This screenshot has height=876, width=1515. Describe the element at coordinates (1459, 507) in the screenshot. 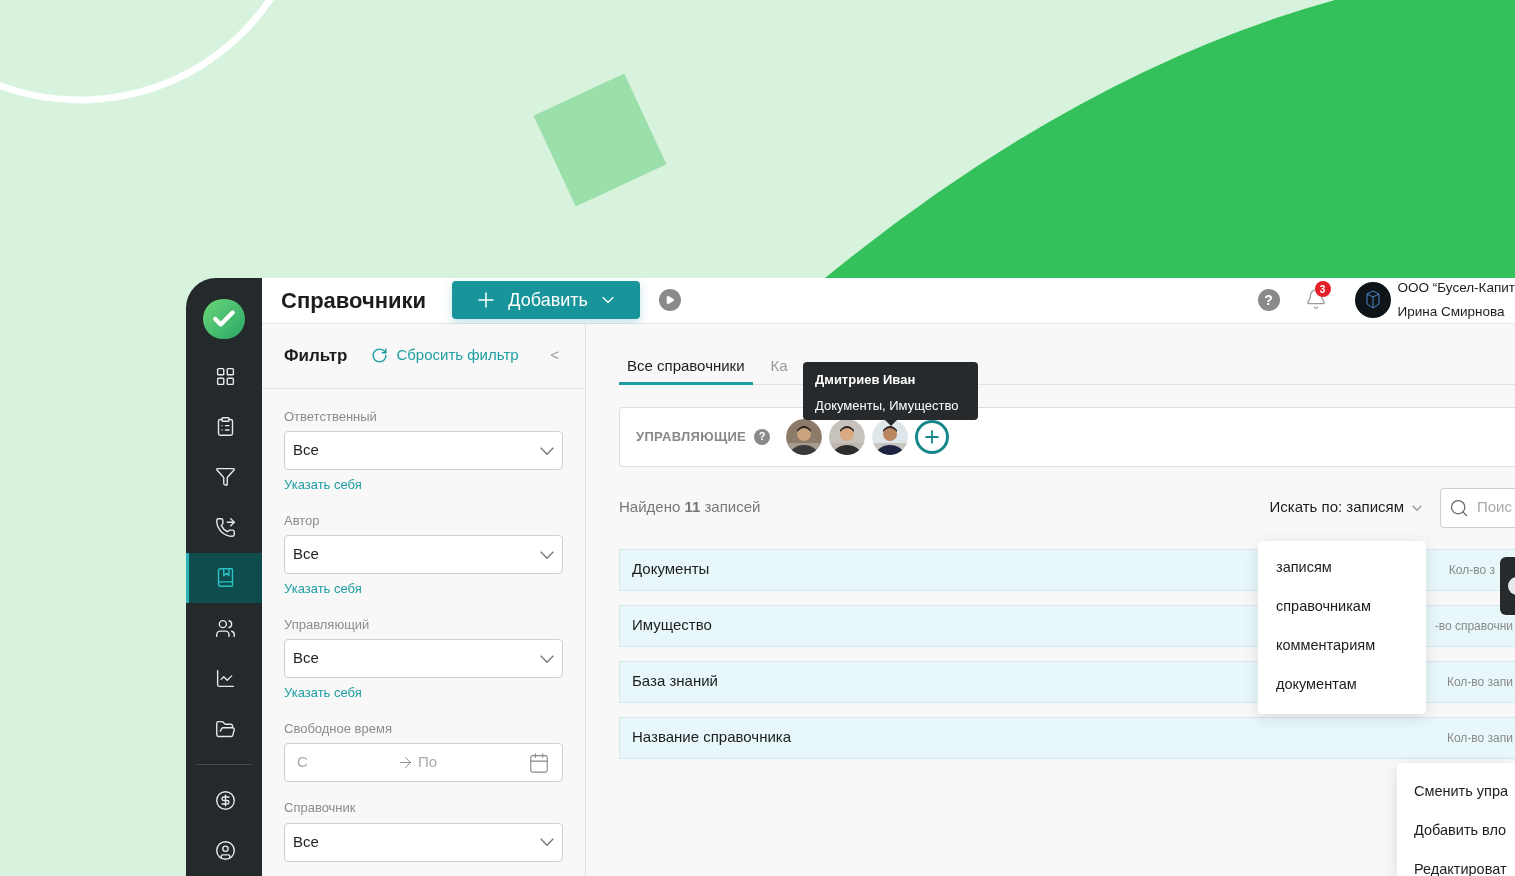

I see `search-icon` at that location.